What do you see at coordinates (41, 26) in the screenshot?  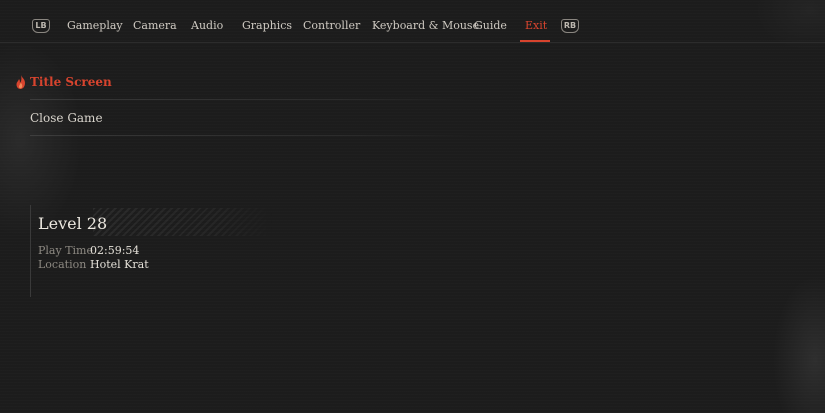 I see `left-bumper-icon: LB` at bounding box center [41, 26].